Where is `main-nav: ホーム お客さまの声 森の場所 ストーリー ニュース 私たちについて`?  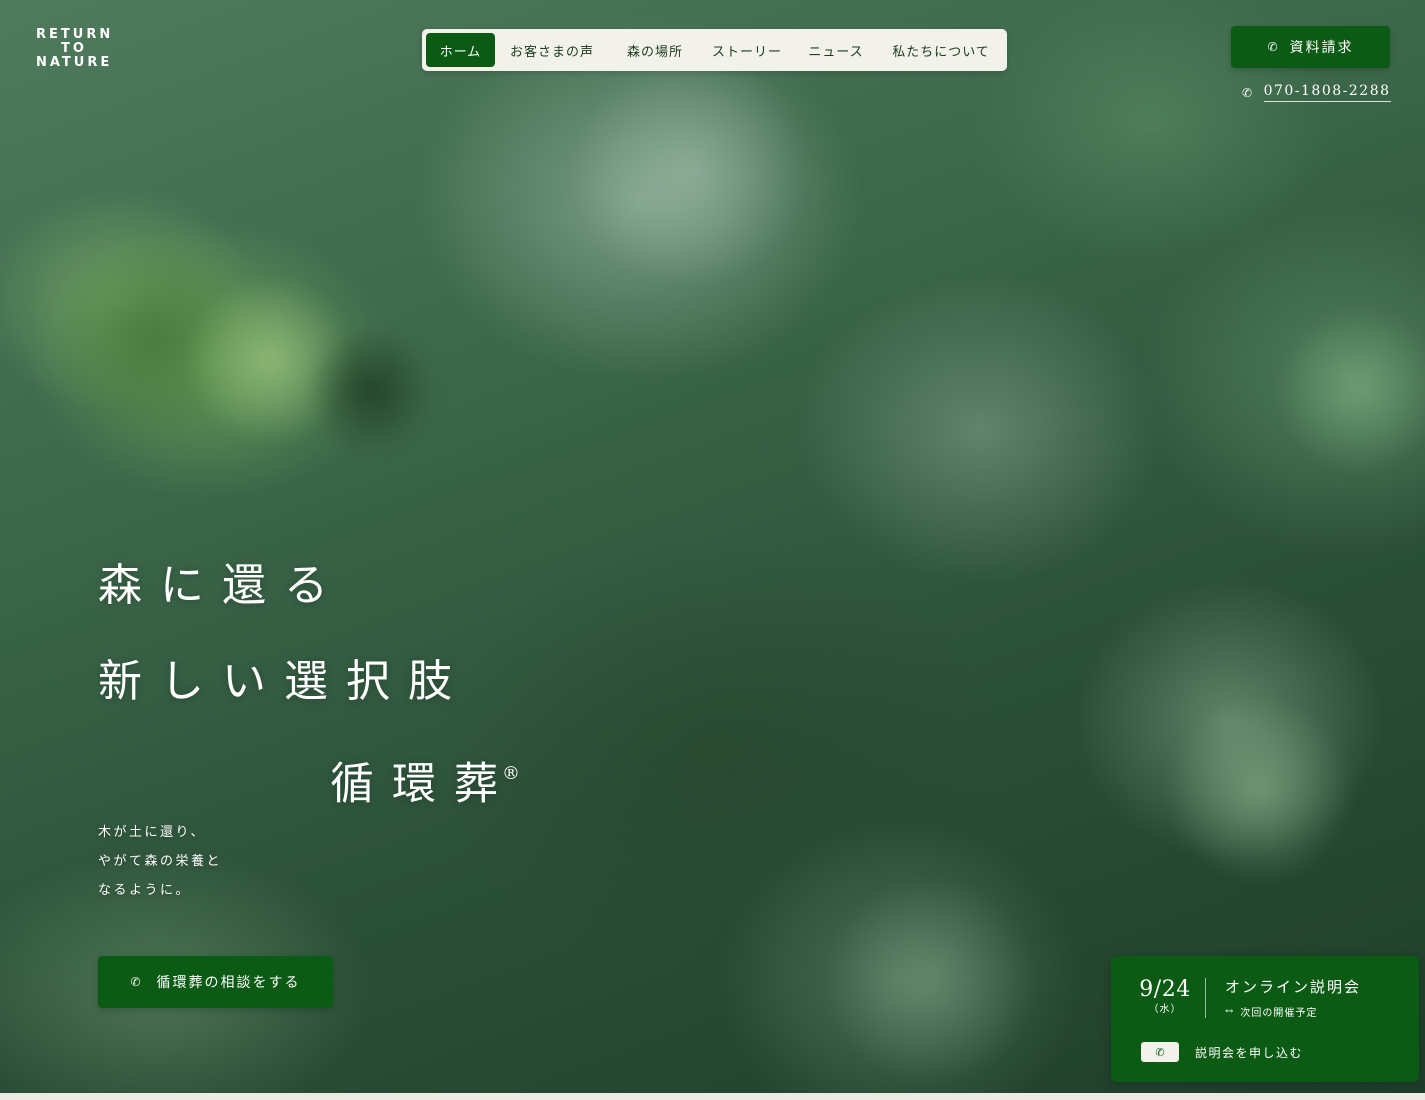 main-nav: ホーム お客さまの声 森の場所 ストーリー ニュース 私たちについて is located at coordinates (714, 50).